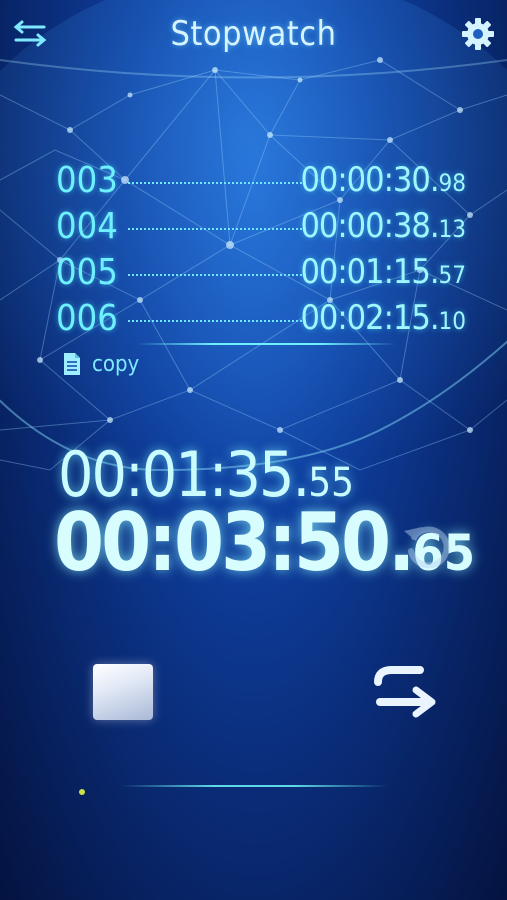 This screenshot has height=900, width=507. Describe the element at coordinates (383, 318) in the screenshot. I see `lap-time: 00:02:15.10` at that location.